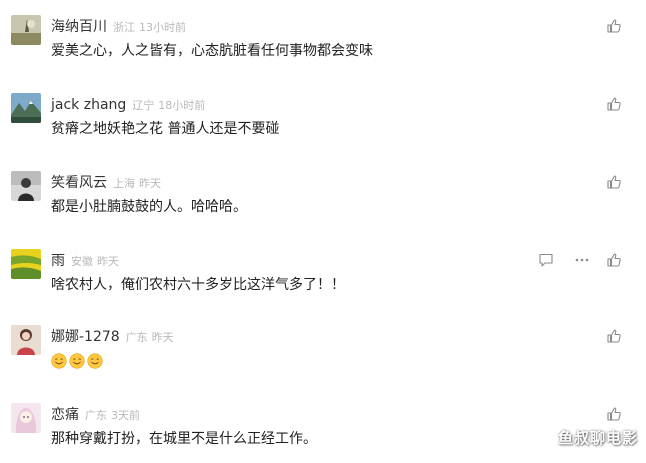 The image size is (646, 463). I want to click on location: 安徽, so click(82, 261).